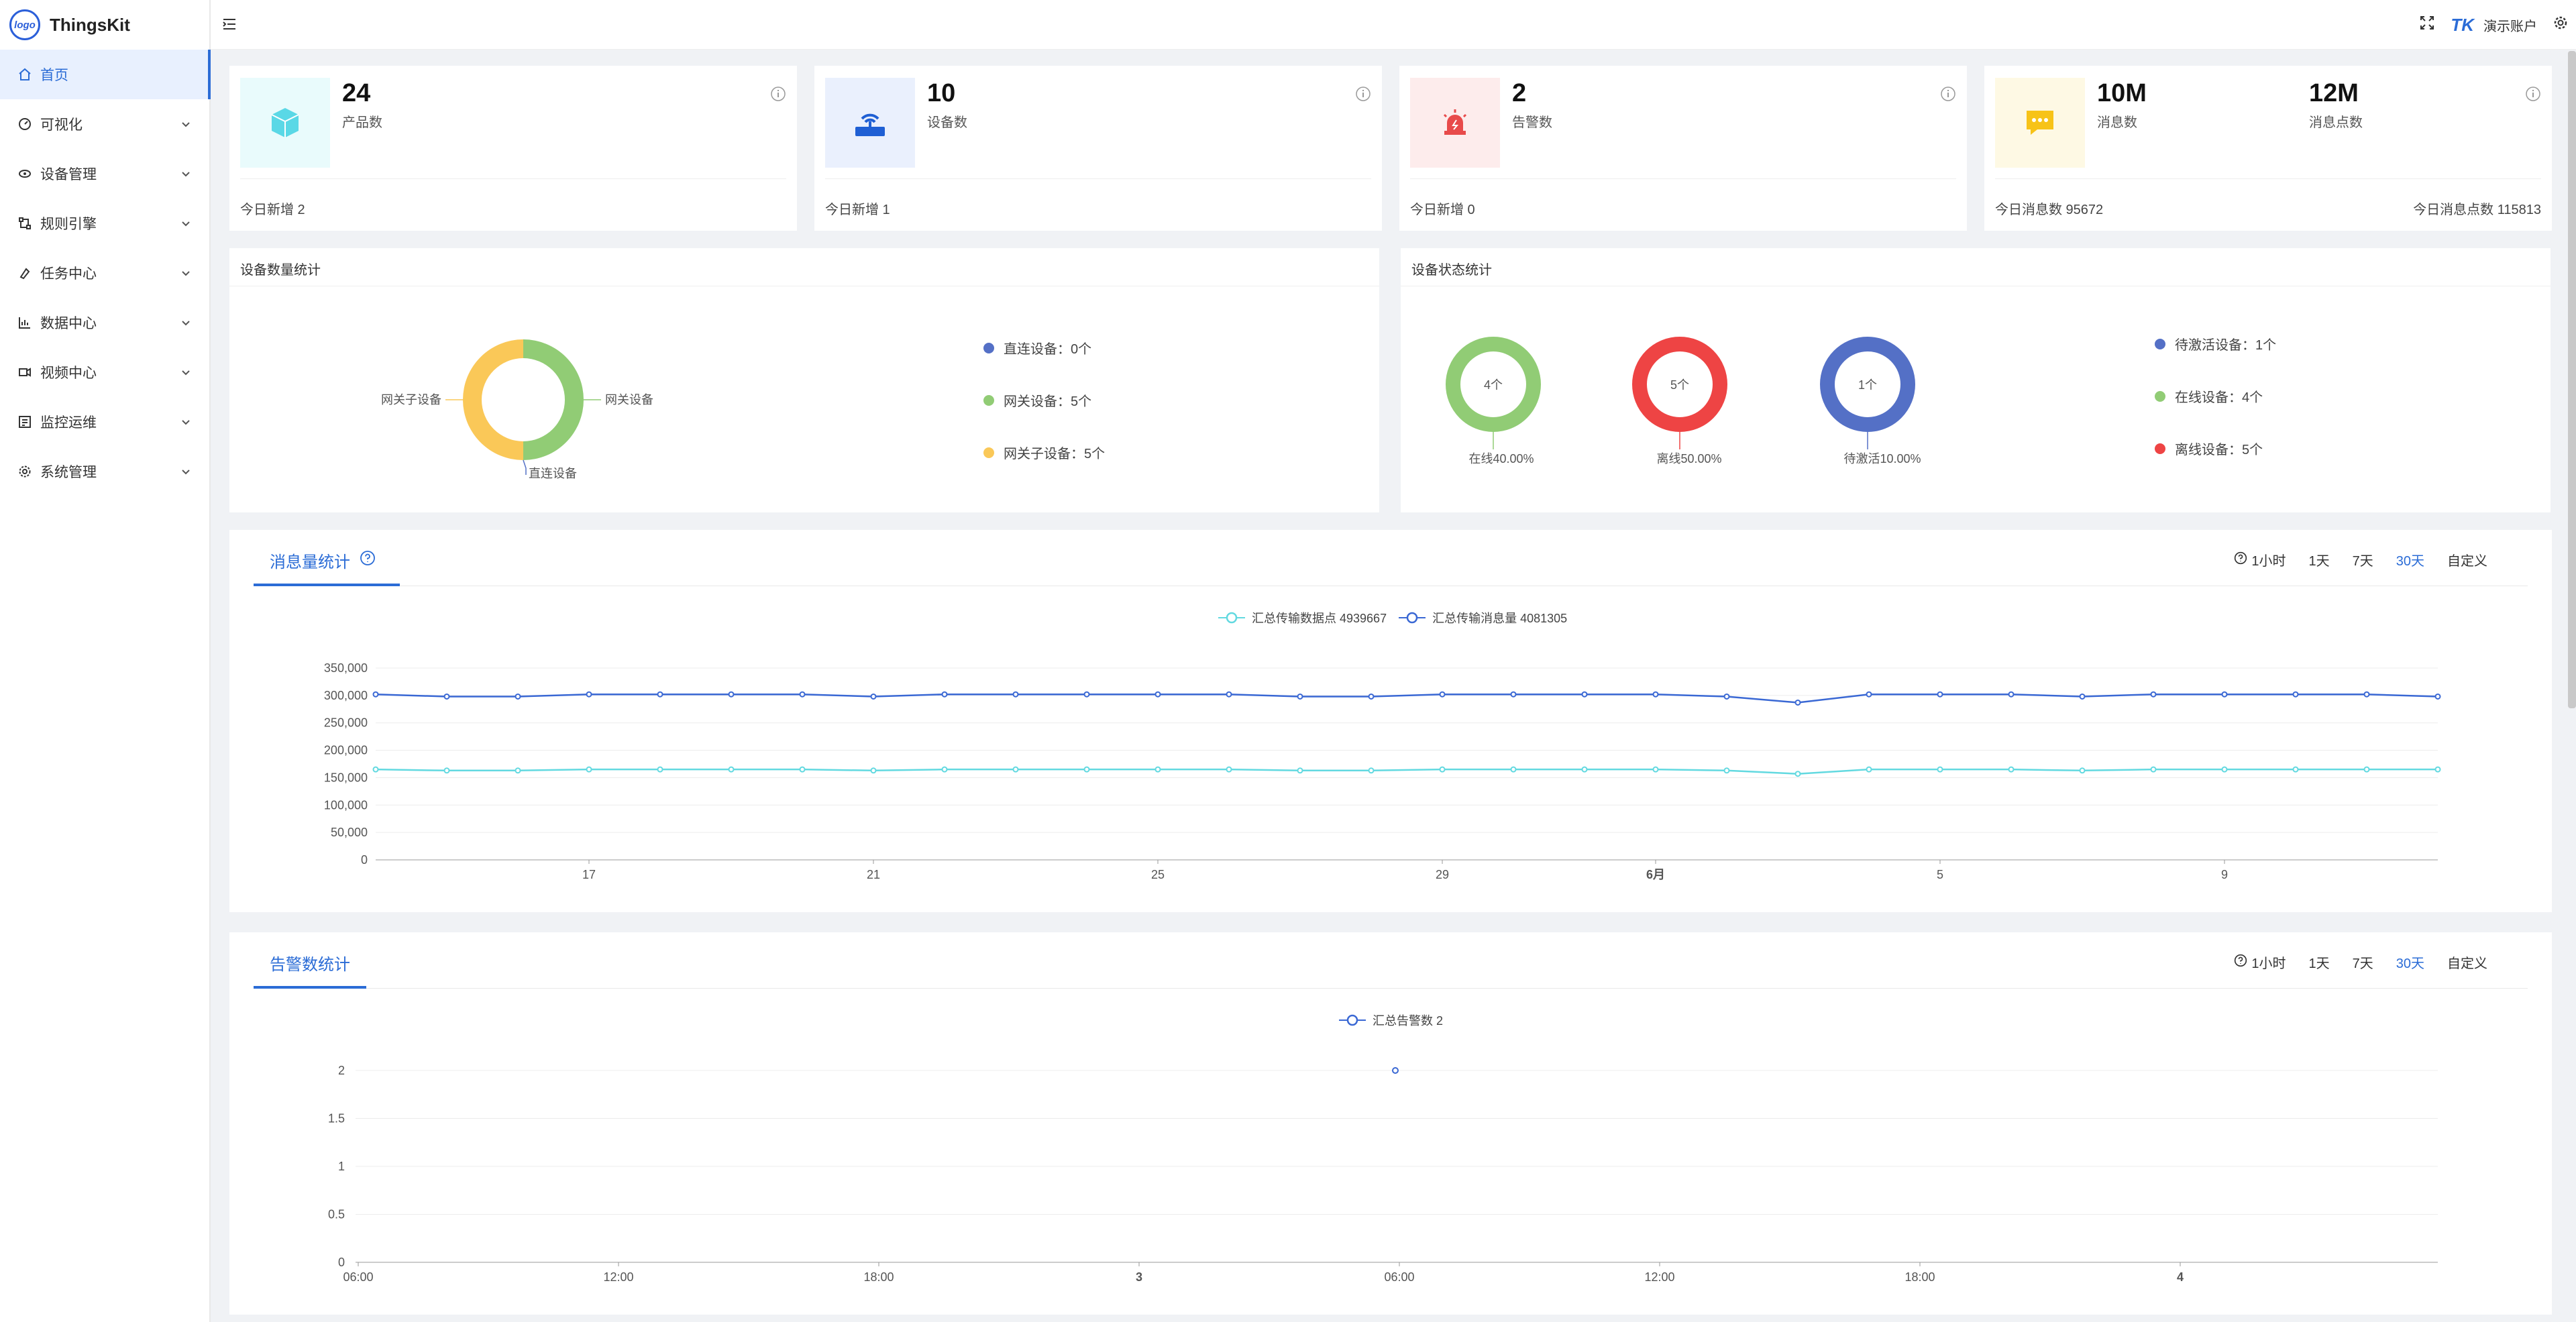 The image size is (2576, 1322). I want to click on device-count: 10, so click(941, 93).